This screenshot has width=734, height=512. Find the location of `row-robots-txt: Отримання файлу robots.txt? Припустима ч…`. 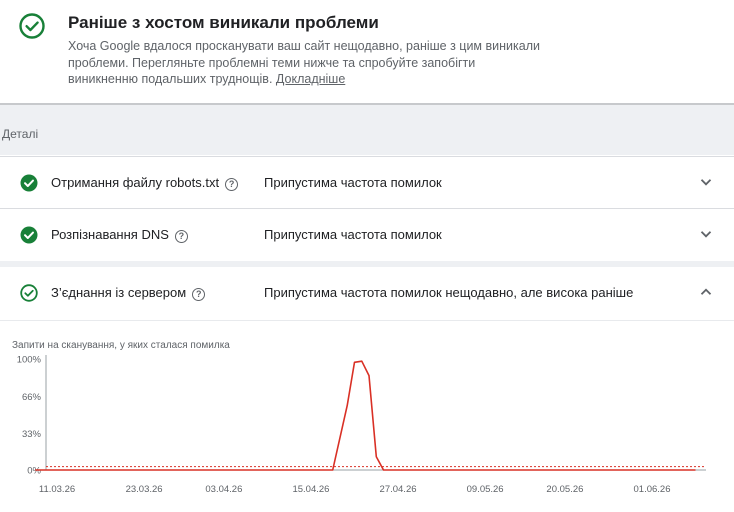

row-robots-txt: Отримання файлу robots.txt? Припустима ч… is located at coordinates (367, 182).